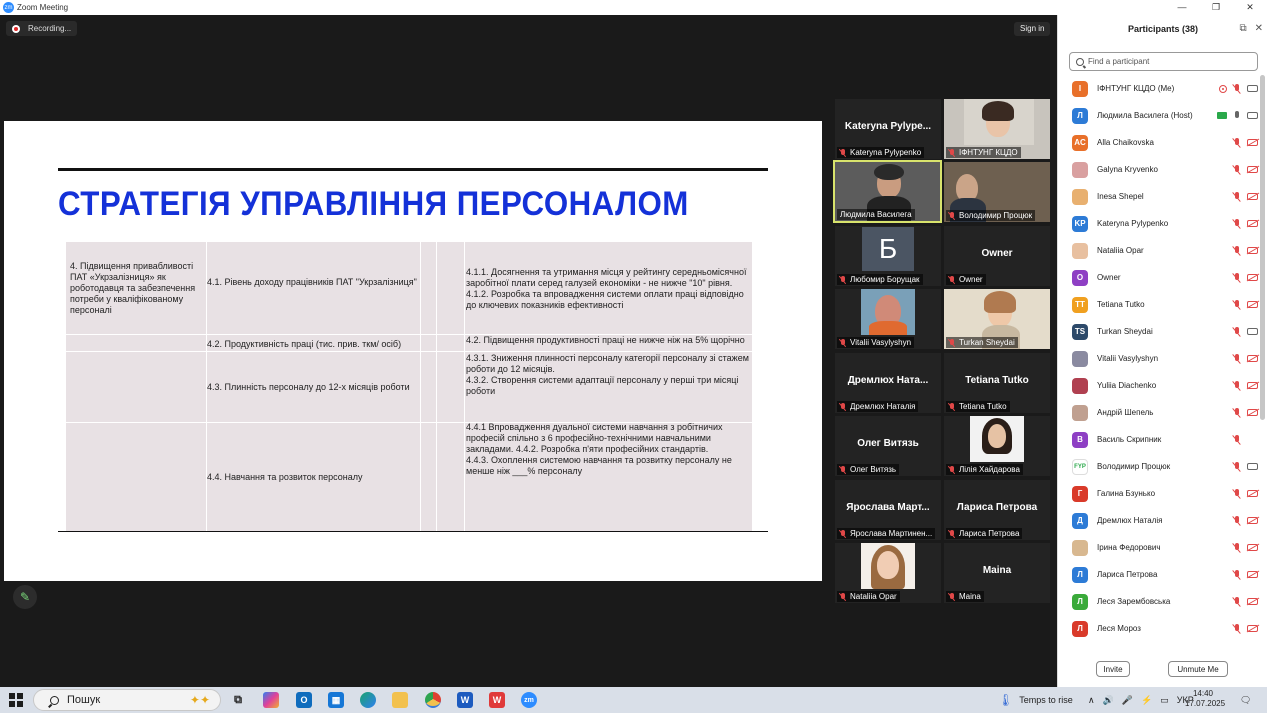 This screenshot has height=713, width=1267. Describe the element at coordinates (1262, 247) in the screenshot. I see `participant-list-scrollbar` at that location.